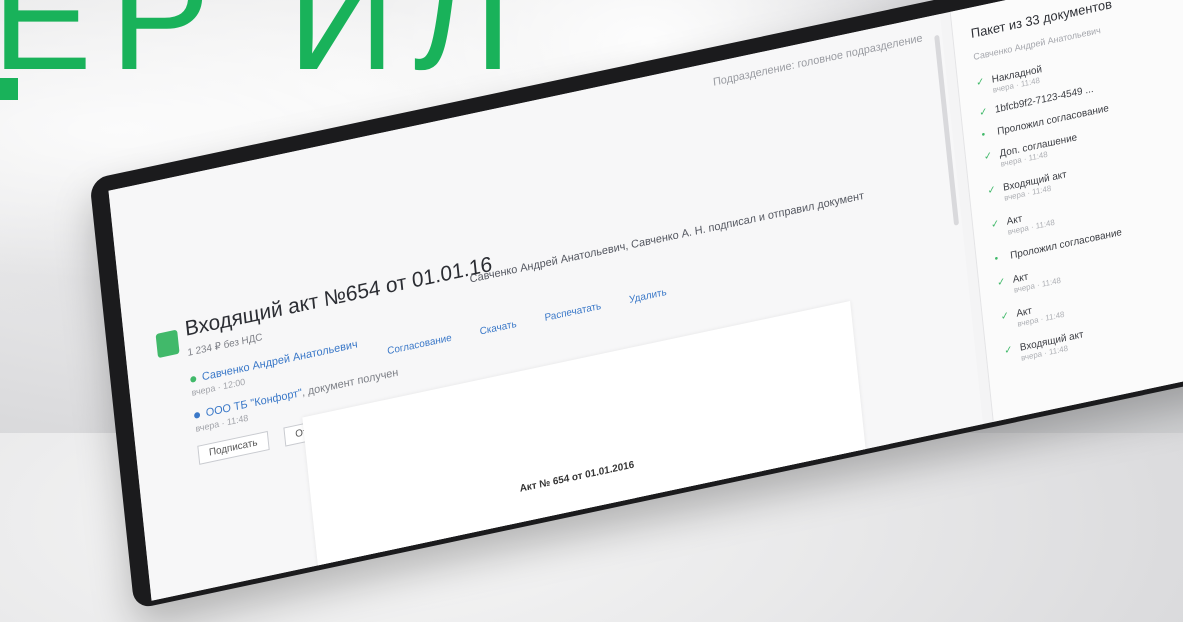 The image size is (1183, 622). Describe the element at coordinates (498, 328) in the screenshot. I see `action-download-link: Скачать` at that location.